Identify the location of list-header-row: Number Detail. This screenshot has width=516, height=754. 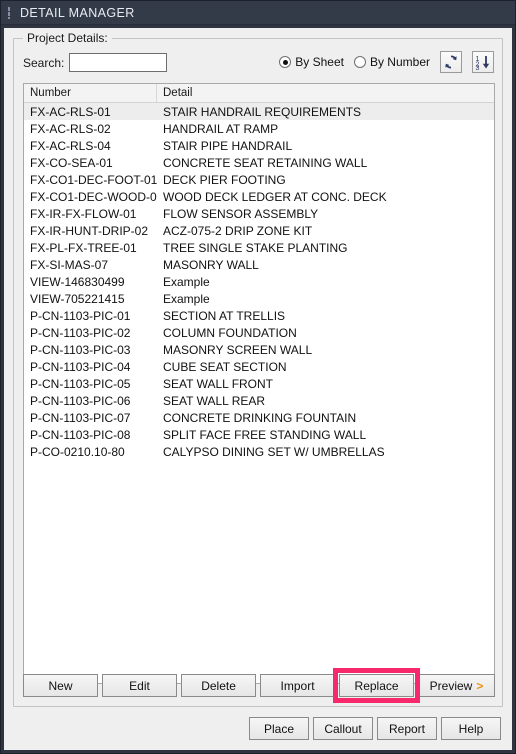
(259, 93).